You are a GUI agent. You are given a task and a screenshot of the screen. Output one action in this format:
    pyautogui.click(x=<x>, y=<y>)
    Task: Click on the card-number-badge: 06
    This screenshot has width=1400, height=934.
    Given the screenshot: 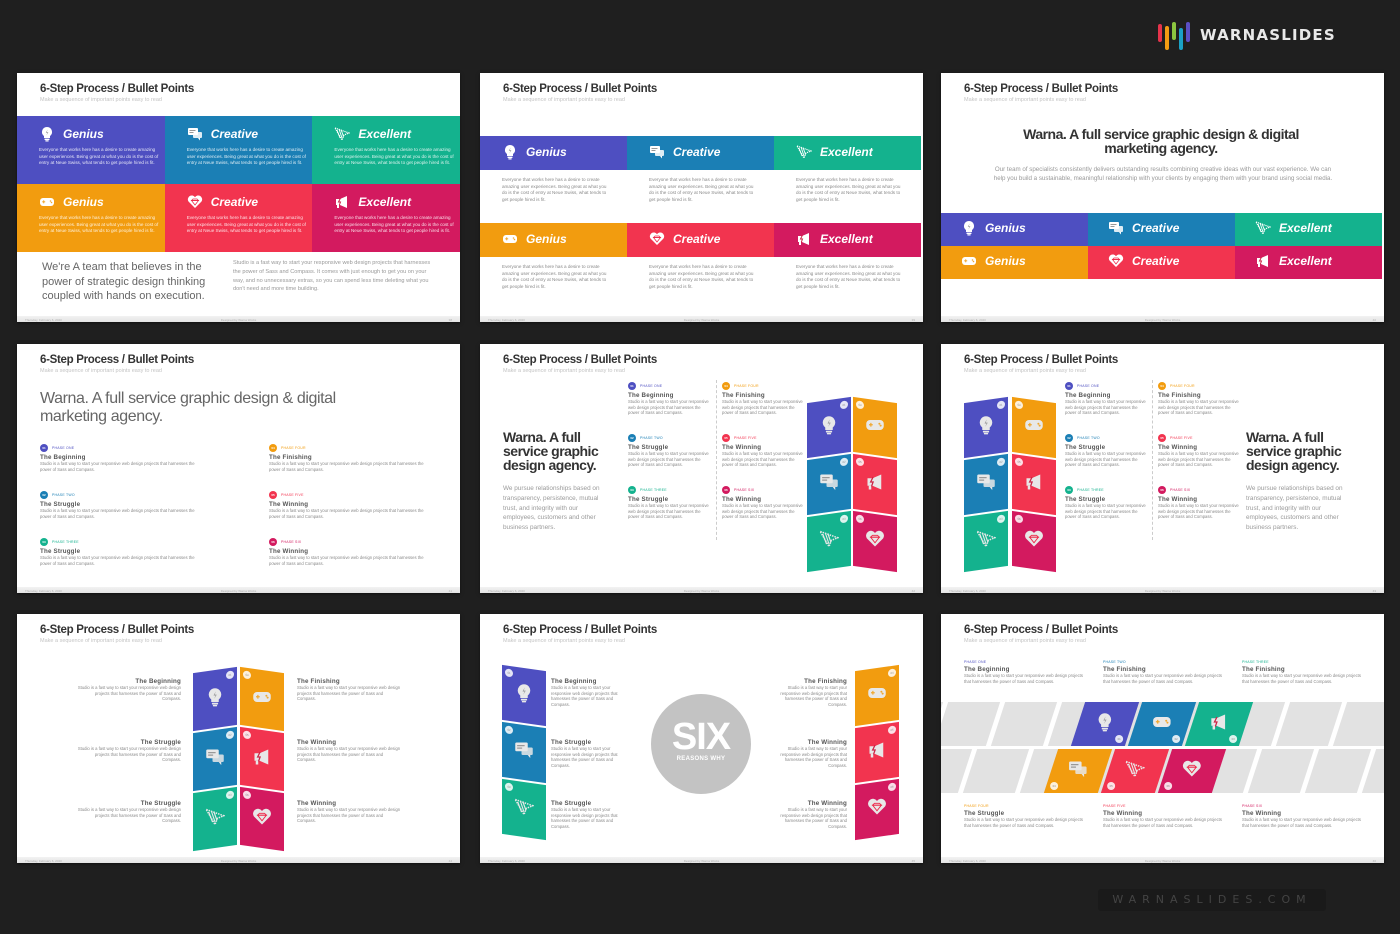 What is the action you would take?
    pyautogui.click(x=1168, y=786)
    